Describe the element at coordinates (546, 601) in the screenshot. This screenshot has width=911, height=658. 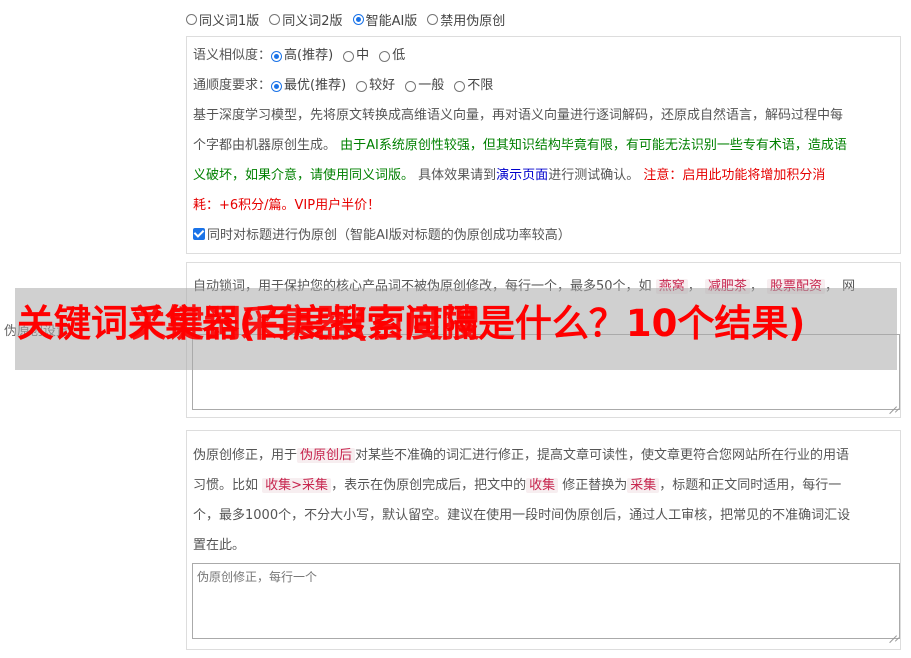
I see `correction-textarea: 伪原创修正，每行一个` at that location.